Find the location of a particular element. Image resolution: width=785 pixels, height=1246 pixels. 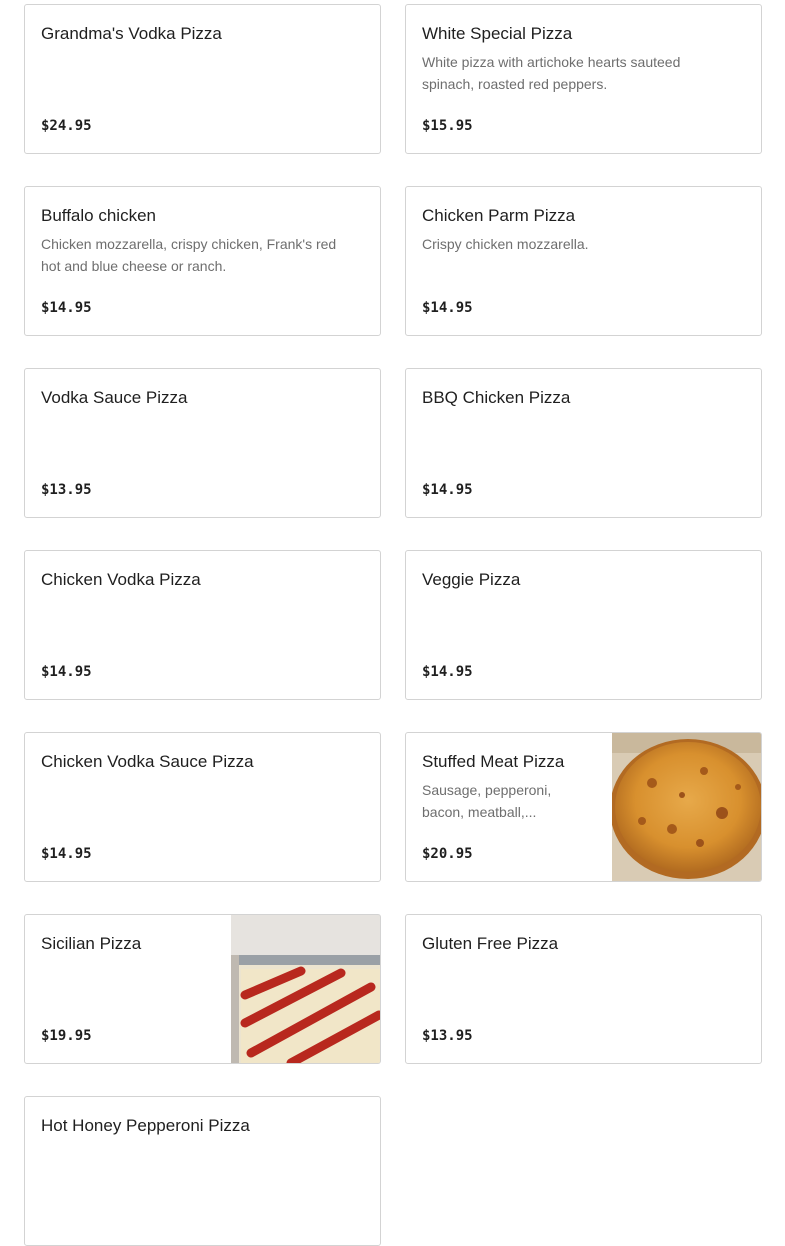

menu-item-card: Vodka Sauce Pizza $13.95 is located at coordinates (202, 443).